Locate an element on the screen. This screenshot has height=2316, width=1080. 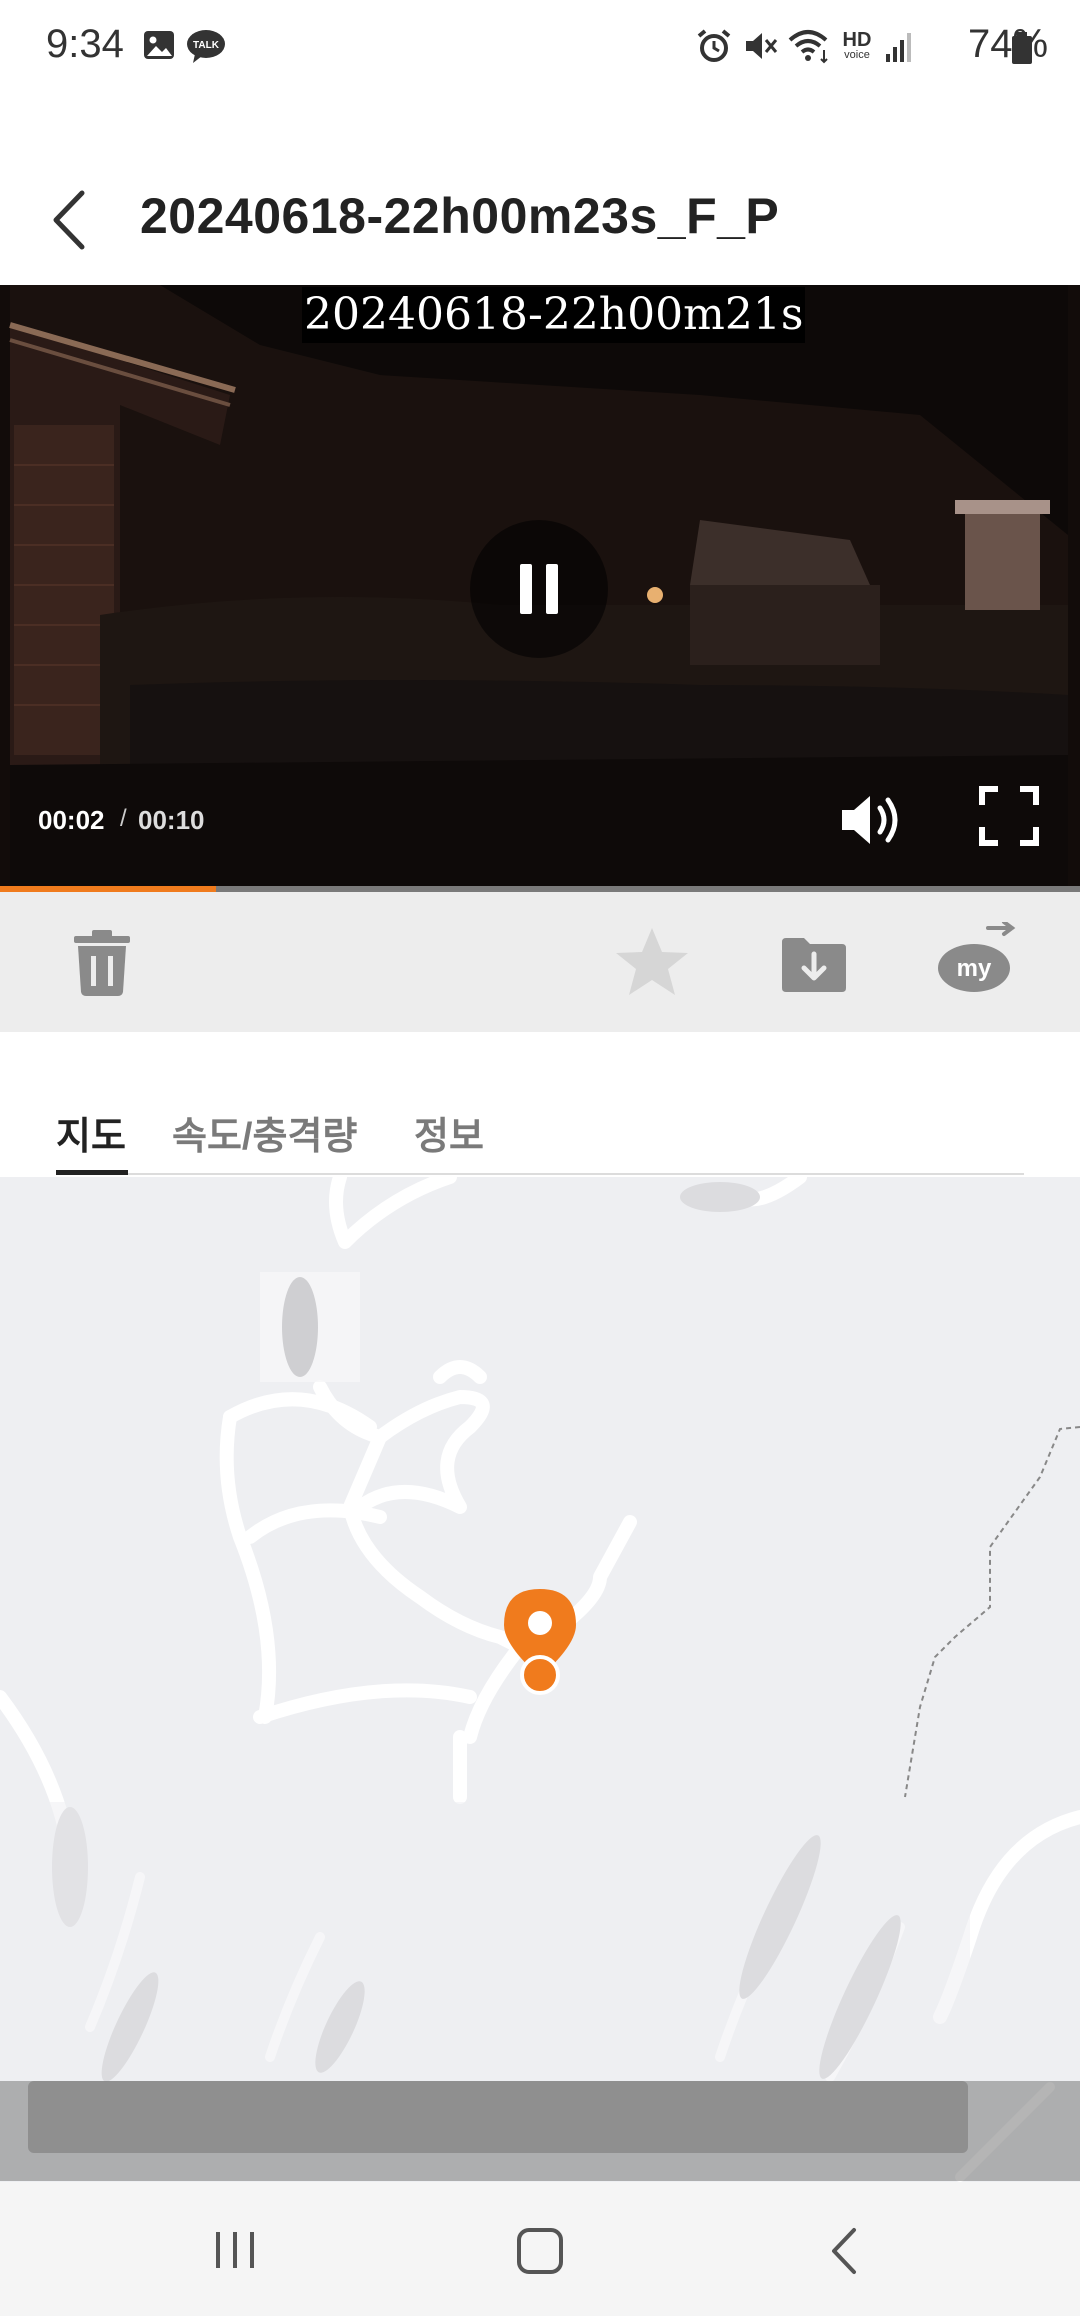
download-icon is located at coordinates (814, 962).